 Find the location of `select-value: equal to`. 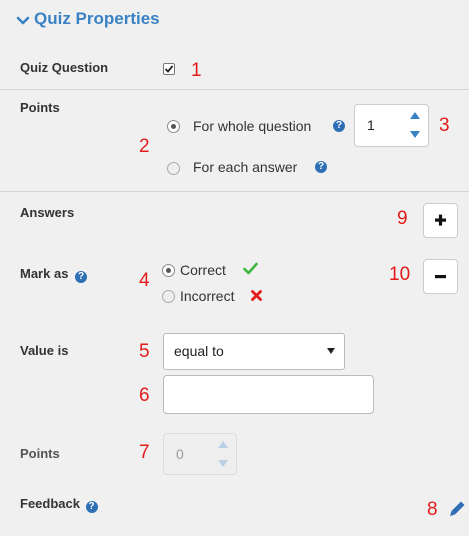

select-value: equal to is located at coordinates (199, 351).